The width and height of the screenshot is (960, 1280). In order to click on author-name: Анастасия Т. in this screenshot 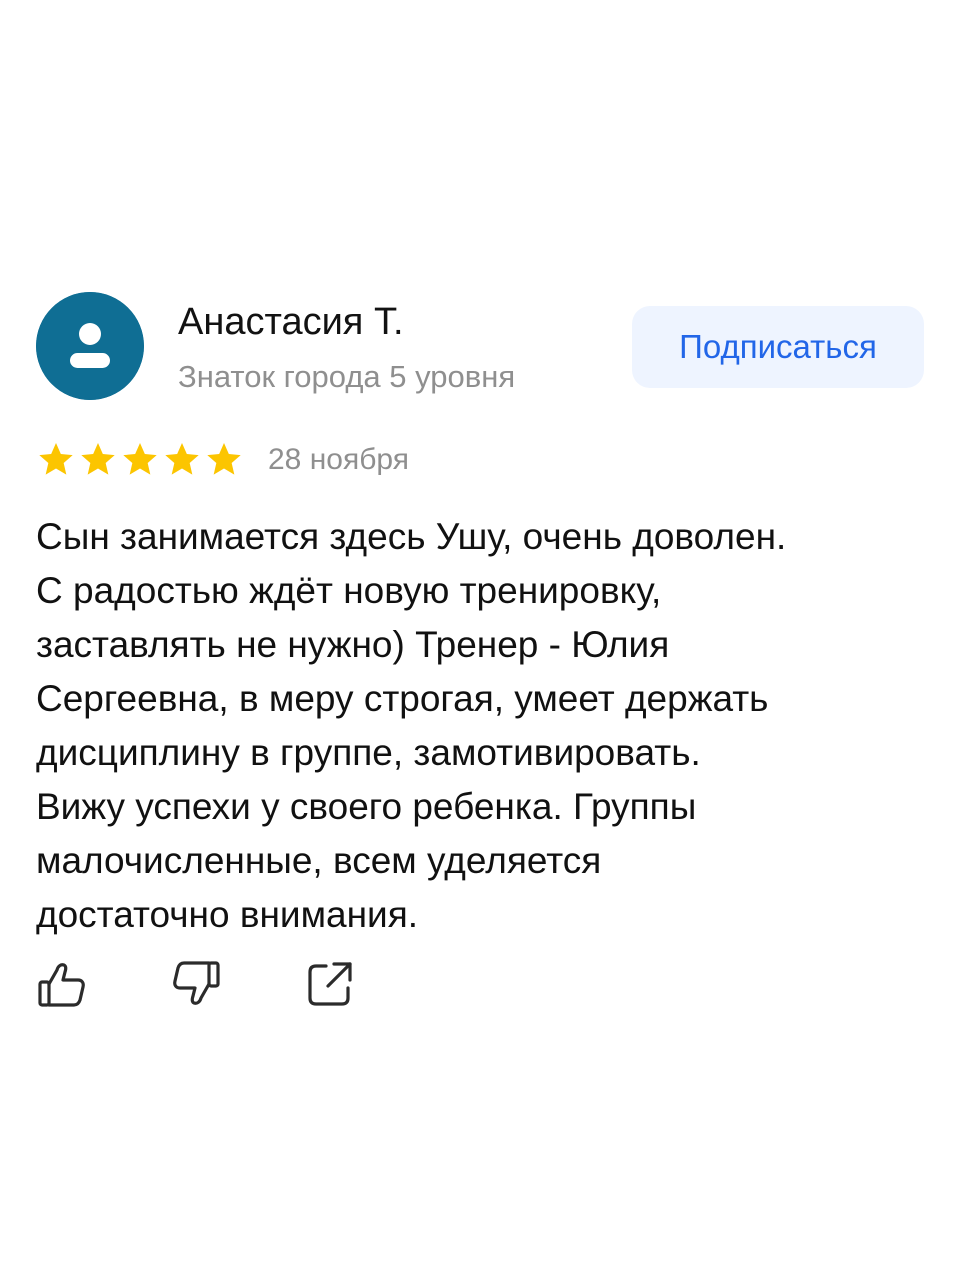, I will do `click(291, 322)`.